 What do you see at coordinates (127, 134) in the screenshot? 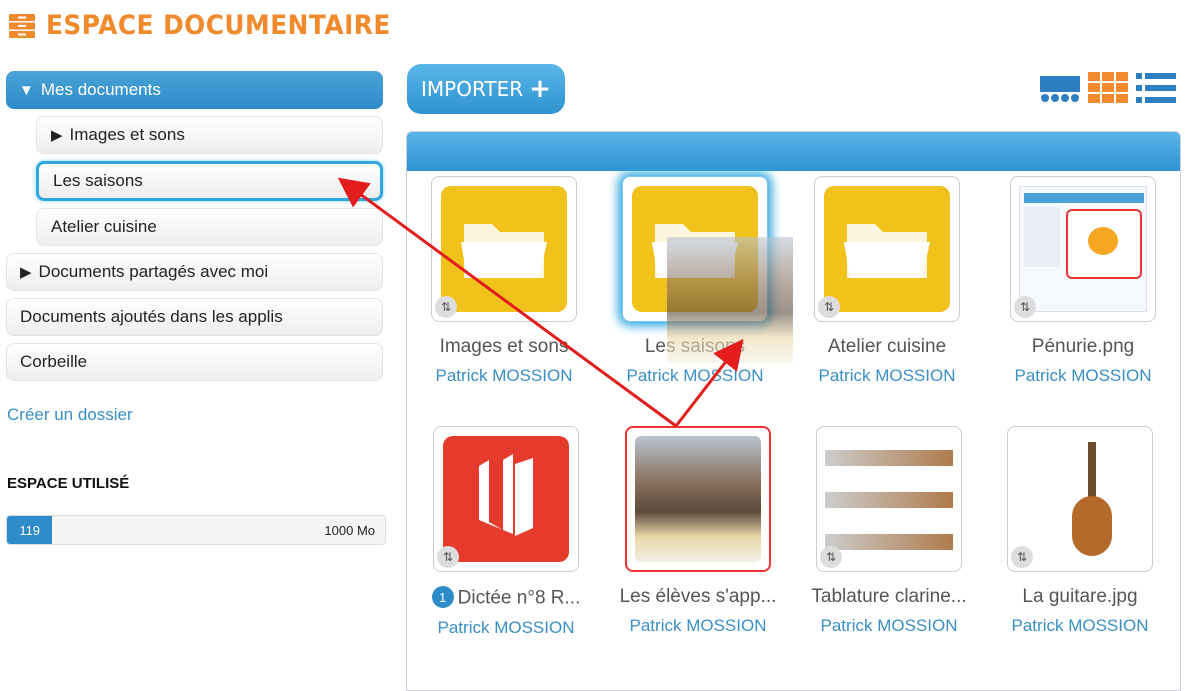
I see `tree-item-label: Images et sons` at bounding box center [127, 134].